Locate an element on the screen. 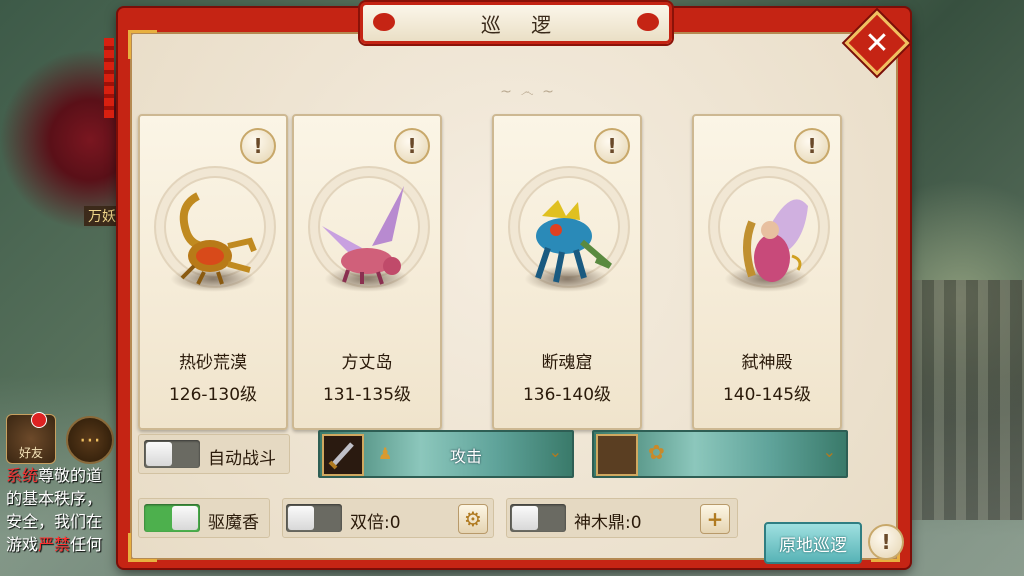 Image resolution: width=1024 pixels, height=576 pixels. chat-line: 安全，我们在 is located at coordinates (54, 521).